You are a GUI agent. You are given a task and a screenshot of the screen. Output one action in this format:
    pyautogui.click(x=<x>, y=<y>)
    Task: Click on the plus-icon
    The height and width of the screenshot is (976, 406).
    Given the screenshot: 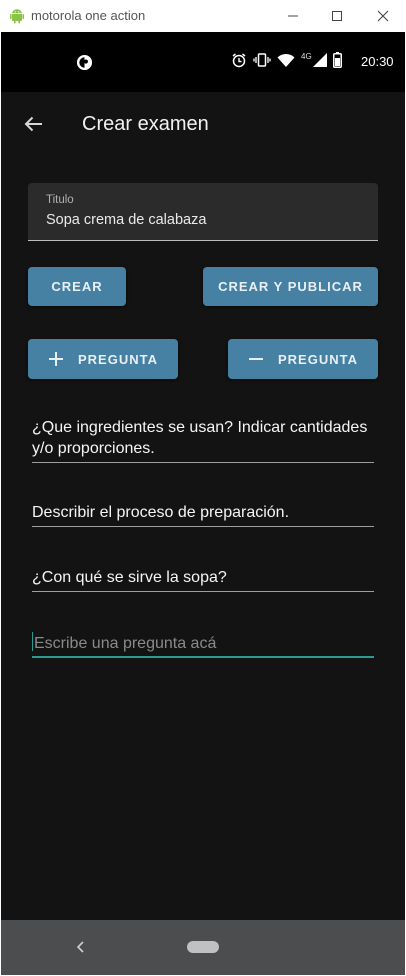 What is the action you would take?
    pyautogui.click(x=56, y=359)
    